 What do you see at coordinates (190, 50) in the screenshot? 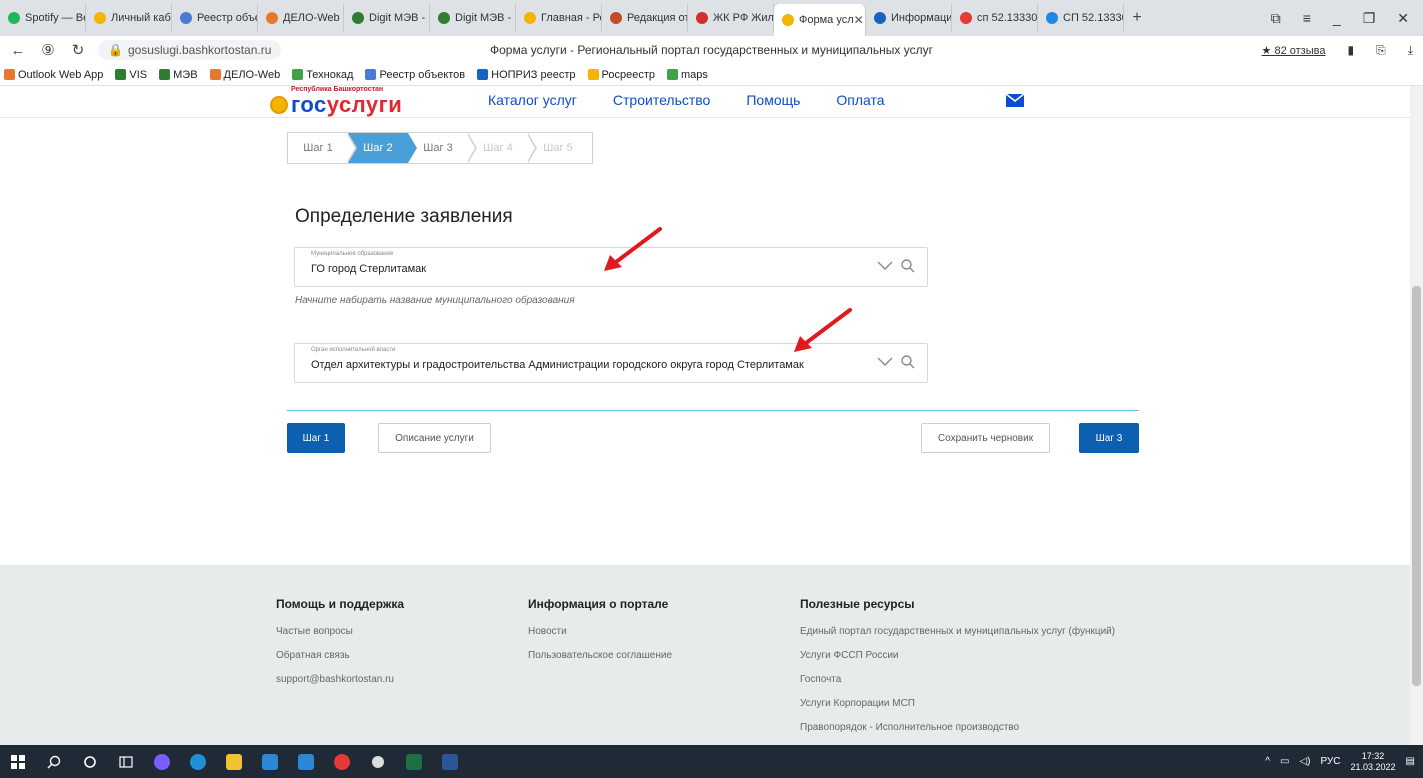
I see `url-field: 🔒 gosuslugi.bashkortostan.ru` at bounding box center [190, 50].